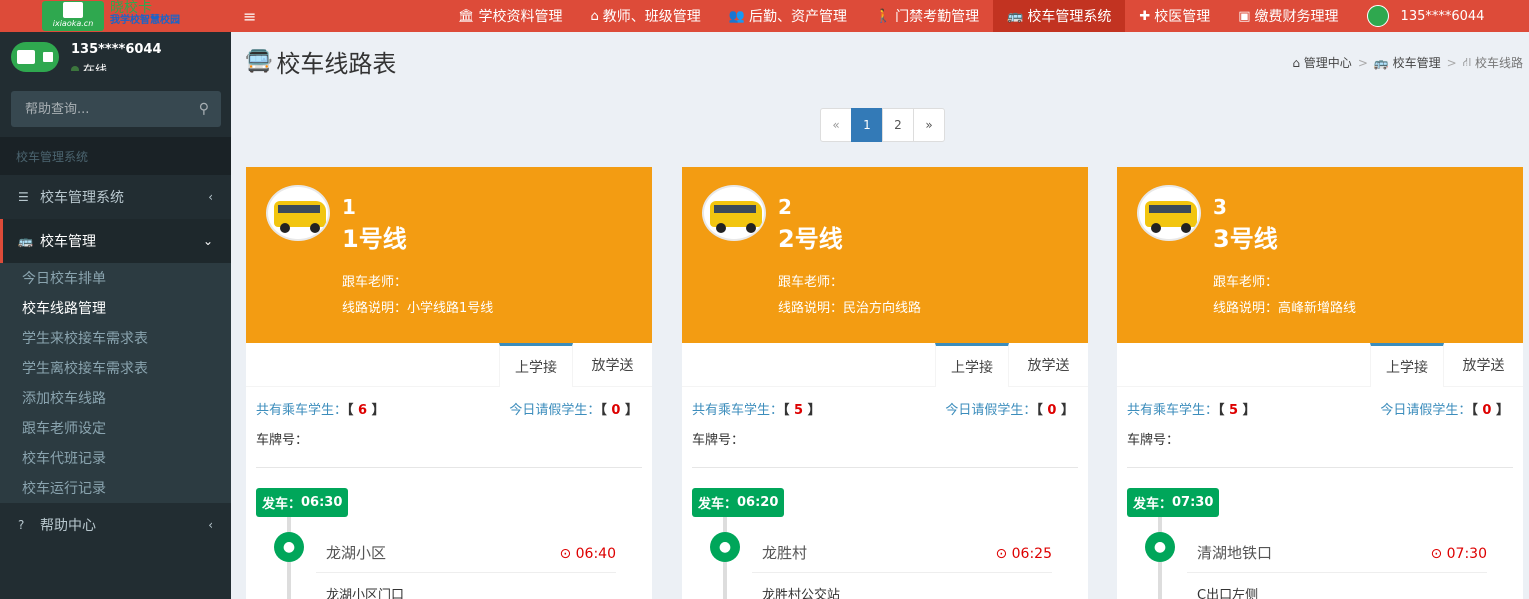 This screenshot has height=599, width=1529. I want to click on riders-count: 共有乘车学生：【 6 】, so click(320, 410).